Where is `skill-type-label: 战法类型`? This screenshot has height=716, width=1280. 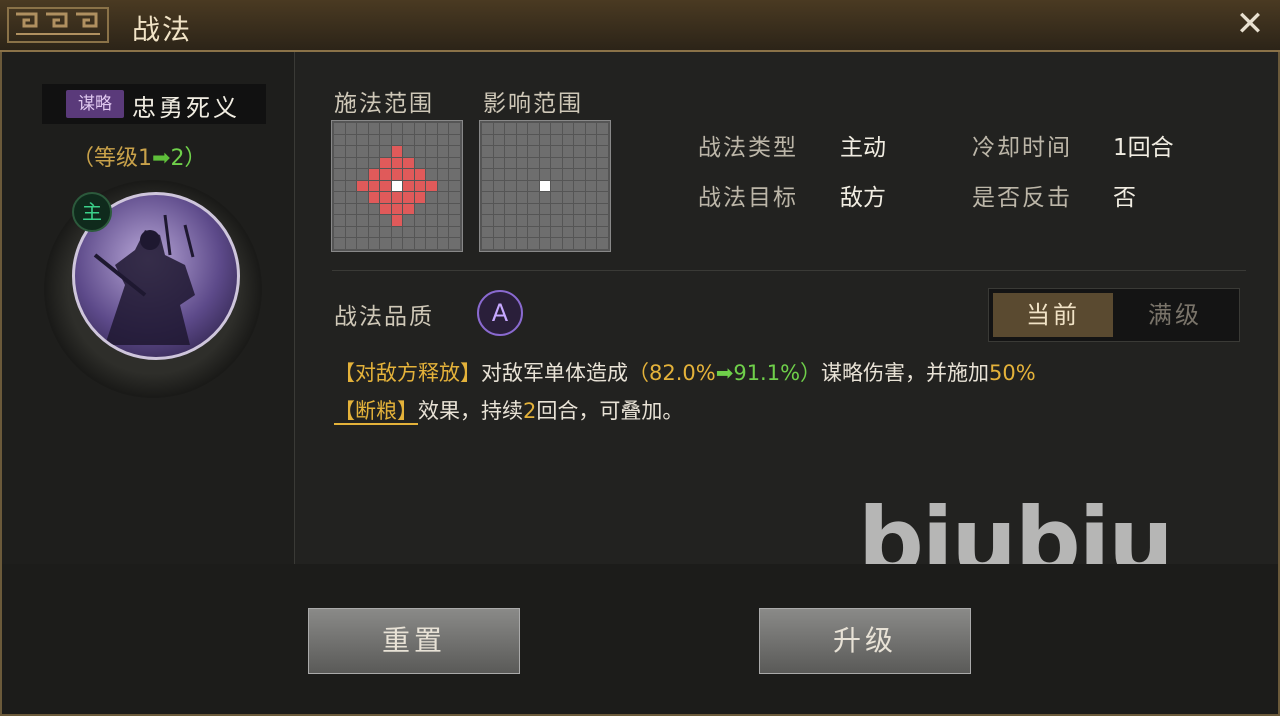
skill-type-label: 战法类型 is located at coordinates (748, 148).